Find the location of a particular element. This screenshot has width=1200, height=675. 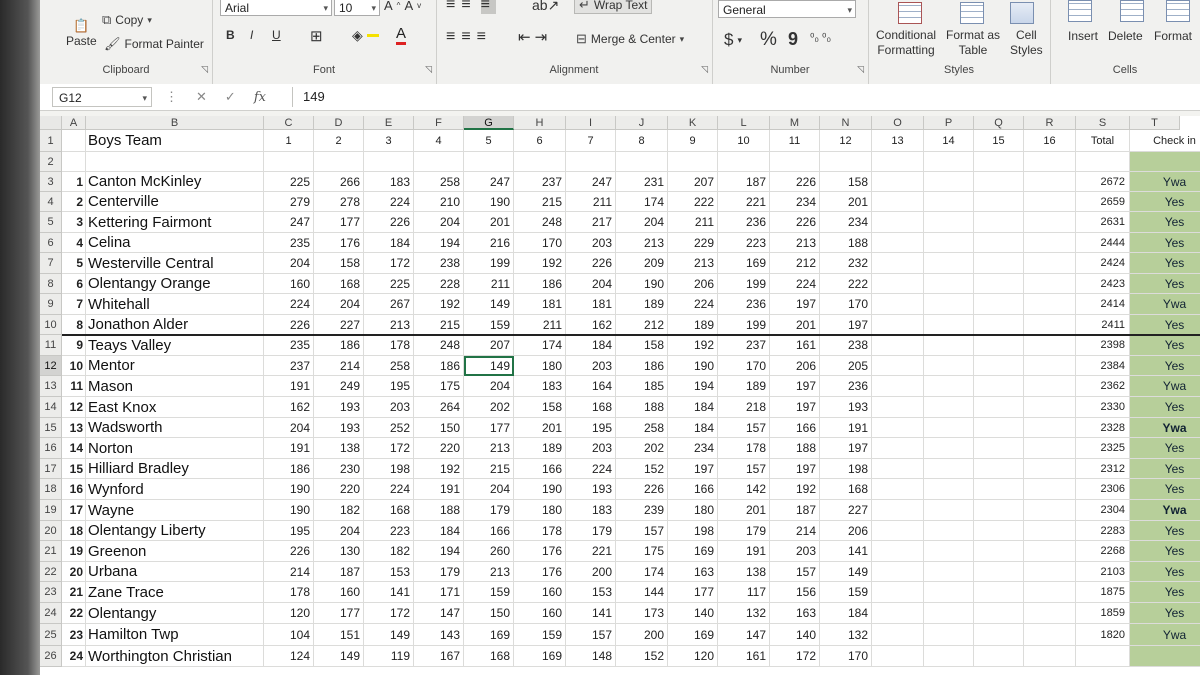

score-cell: 215 is located at coordinates (540, 202).